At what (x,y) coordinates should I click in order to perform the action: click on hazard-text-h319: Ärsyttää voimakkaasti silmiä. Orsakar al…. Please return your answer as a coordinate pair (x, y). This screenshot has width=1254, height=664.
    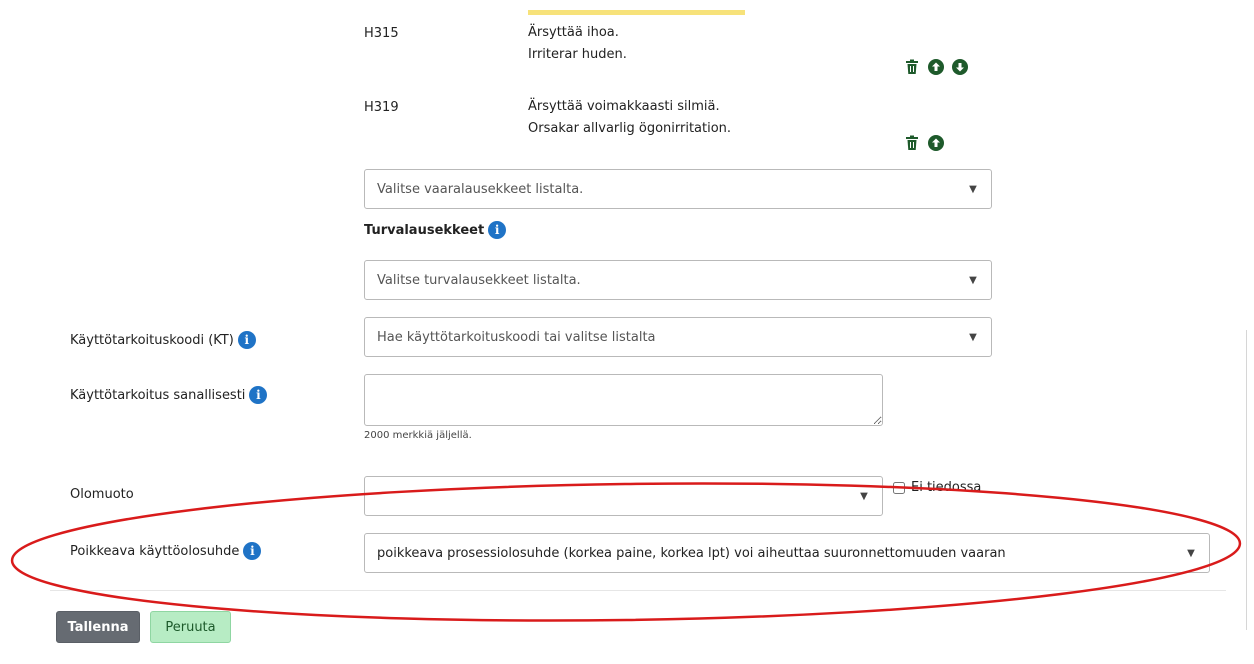
    Looking at the image, I should click on (629, 118).